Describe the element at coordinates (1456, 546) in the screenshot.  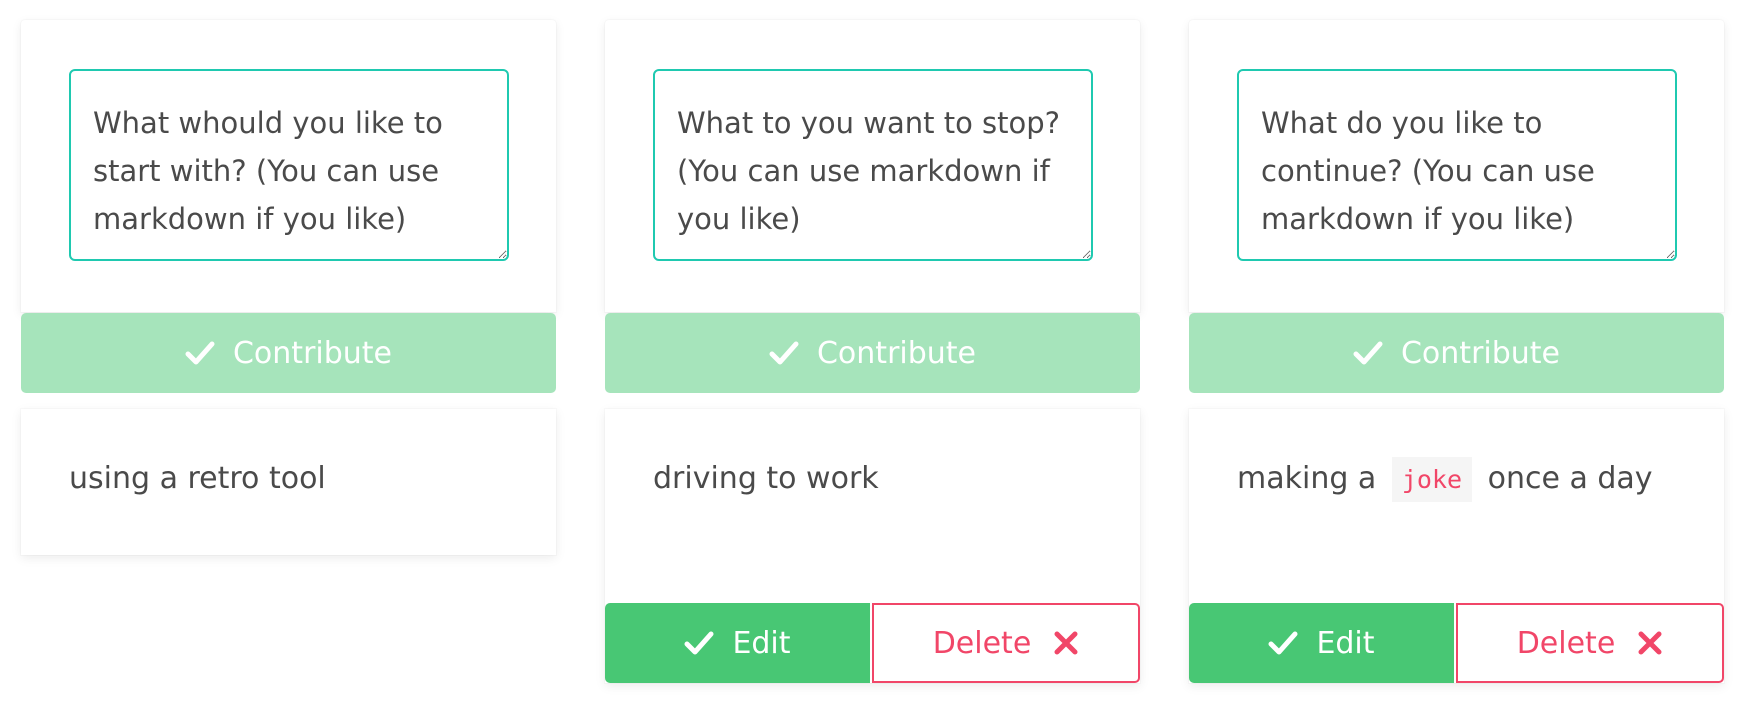
I see `item-card: making a joke once a day Edit Delete` at that location.